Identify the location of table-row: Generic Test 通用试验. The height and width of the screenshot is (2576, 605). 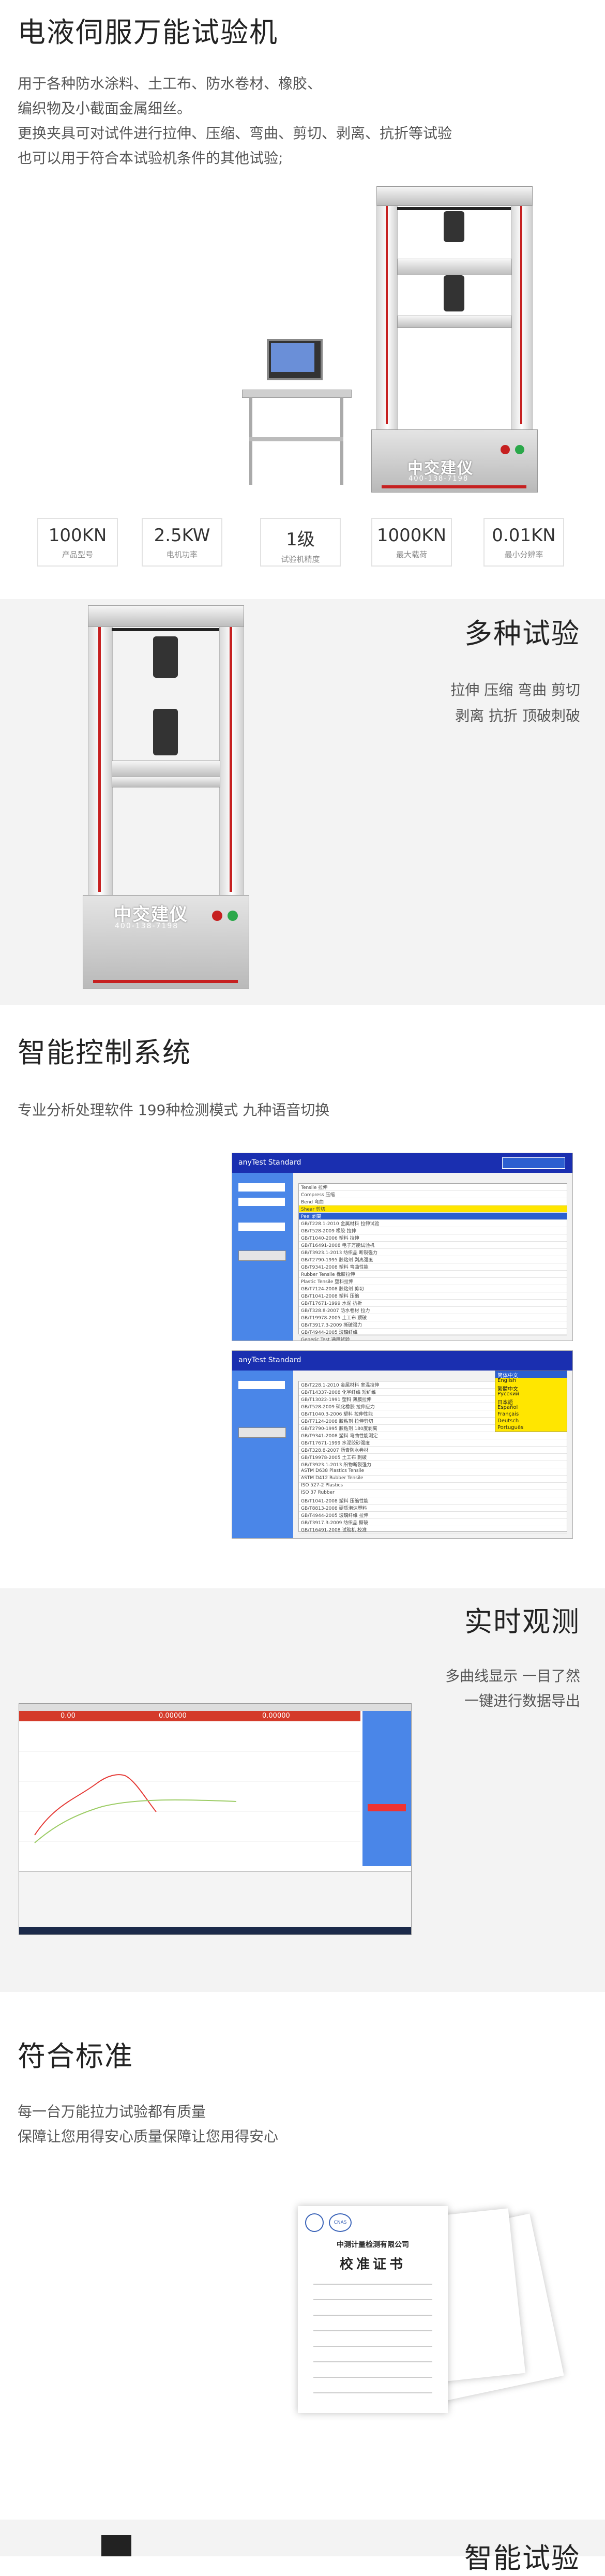
(433, 1338).